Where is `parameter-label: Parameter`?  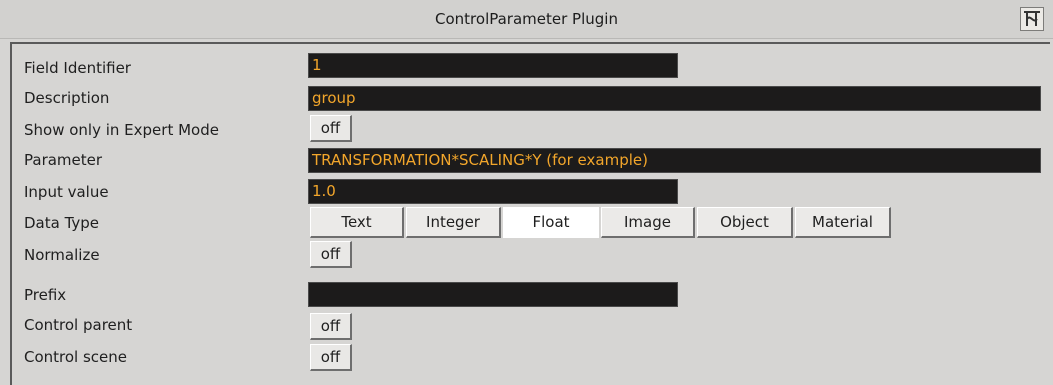
parameter-label: Parameter is located at coordinates (63, 160).